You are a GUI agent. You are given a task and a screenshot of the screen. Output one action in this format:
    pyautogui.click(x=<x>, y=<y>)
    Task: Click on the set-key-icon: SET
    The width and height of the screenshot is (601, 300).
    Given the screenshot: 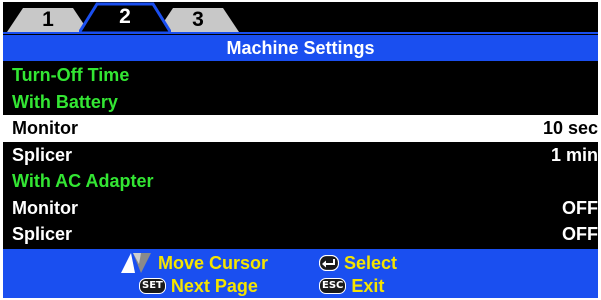 What is the action you would take?
    pyautogui.click(x=152, y=286)
    